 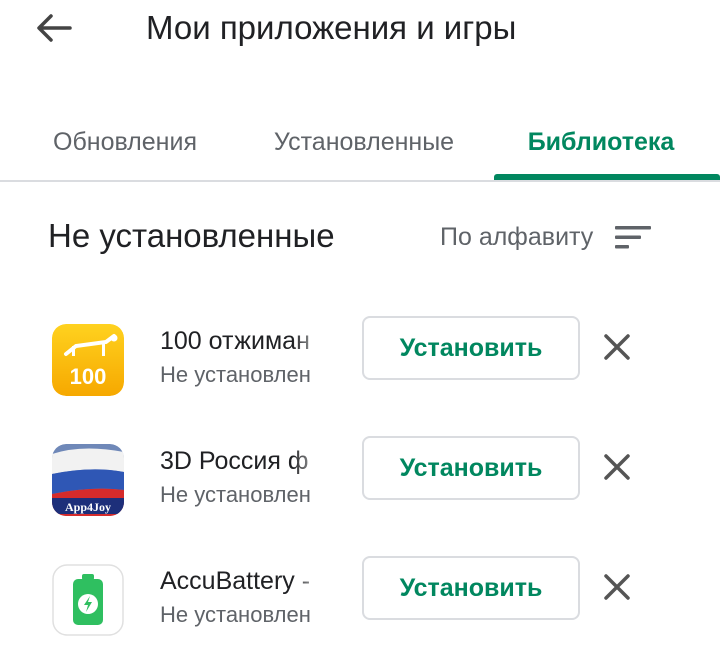 What do you see at coordinates (88, 507) in the screenshot?
I see `svg-text: App4Joy` at bounding box center [88, 507].